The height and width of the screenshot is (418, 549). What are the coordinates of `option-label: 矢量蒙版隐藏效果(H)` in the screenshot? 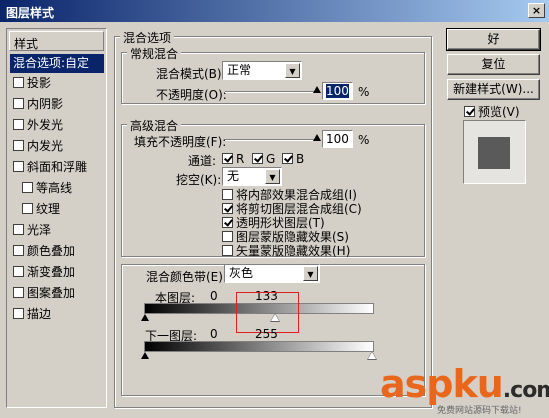 It's located at (293, 251).